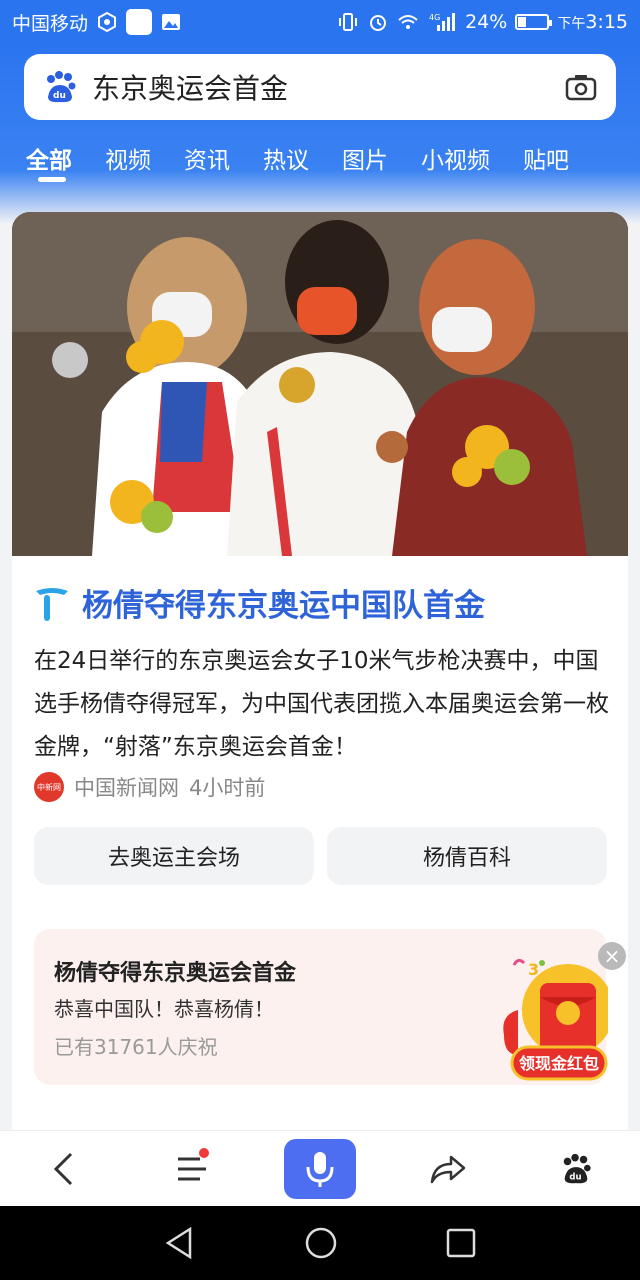  What do you see at coordinates (50, 23) in the screenshot?
I see `carrier-label: 中国移动` at bounding box center [50, 23].